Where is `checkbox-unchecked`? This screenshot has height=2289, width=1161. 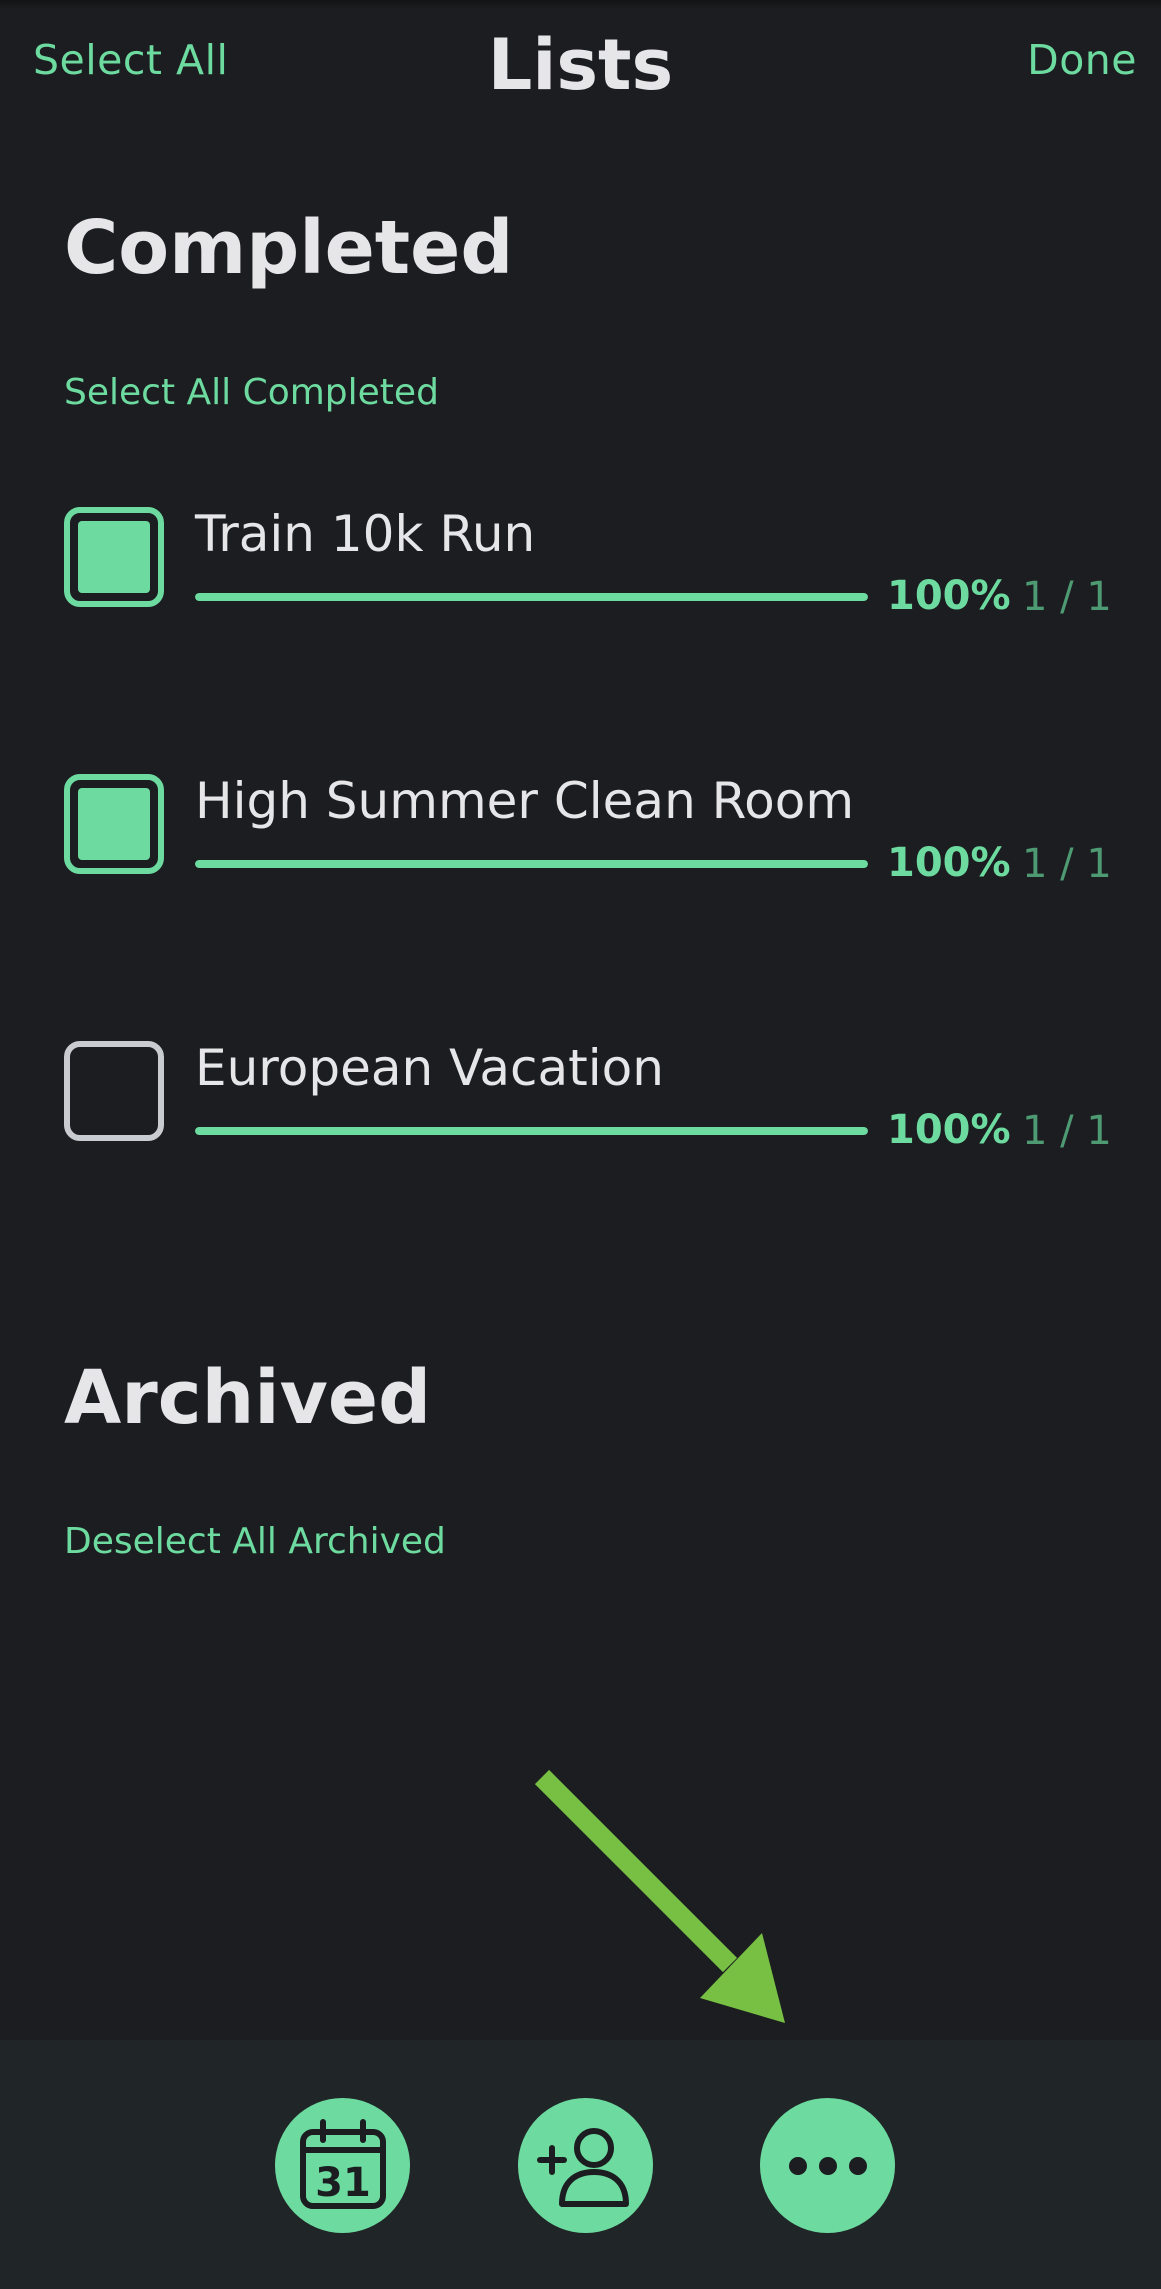
checkbox-unchecked is located at coordinates (114, 1091).